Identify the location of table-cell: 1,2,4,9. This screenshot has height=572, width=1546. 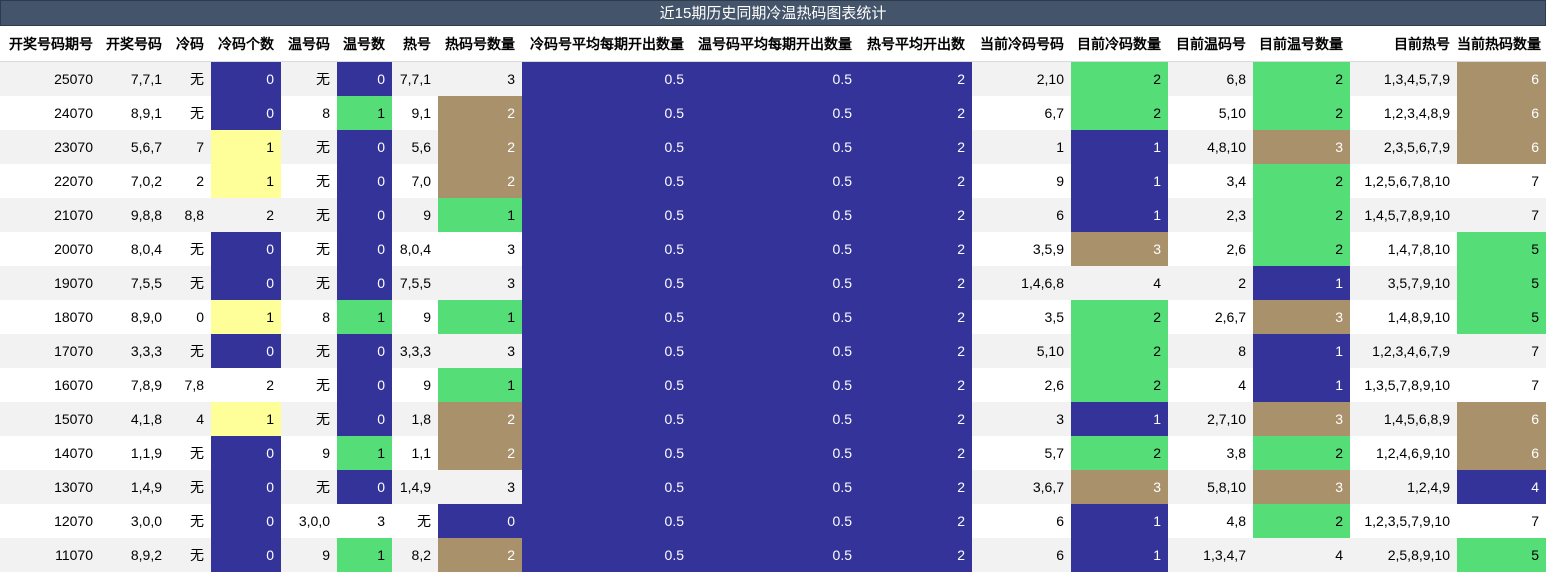
(1403, 487).